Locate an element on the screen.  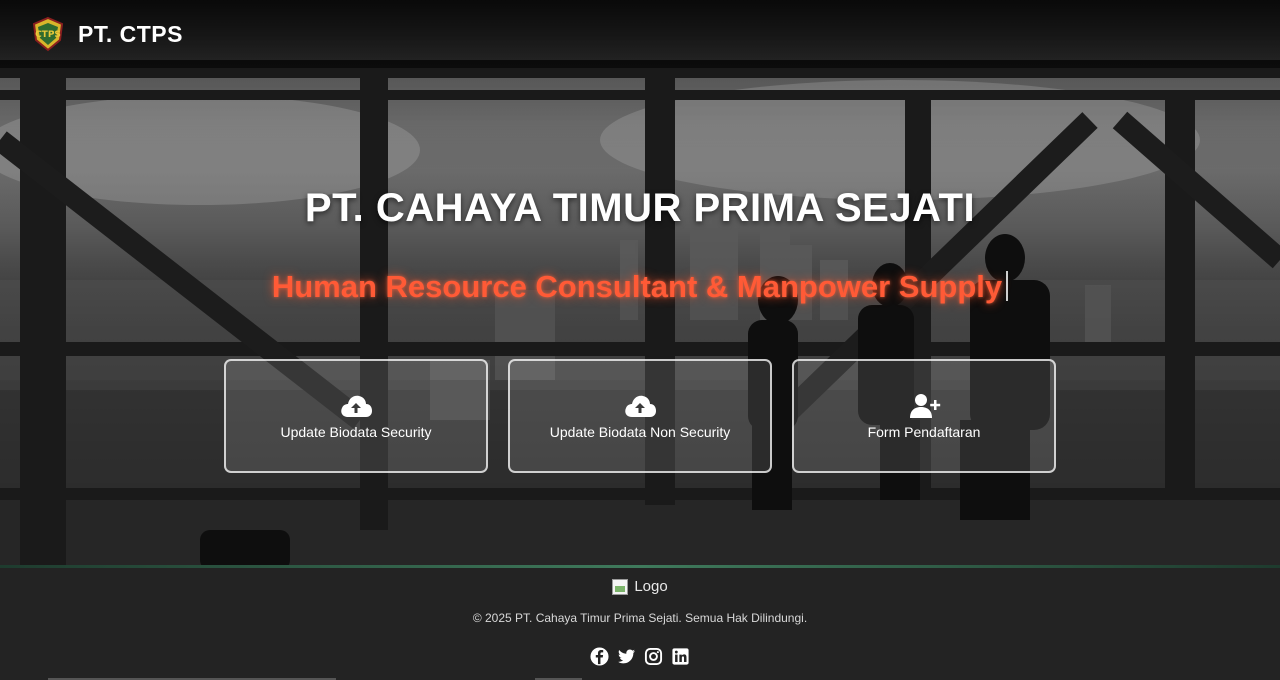
broken-image-icon is located at coordinates (620, 586).